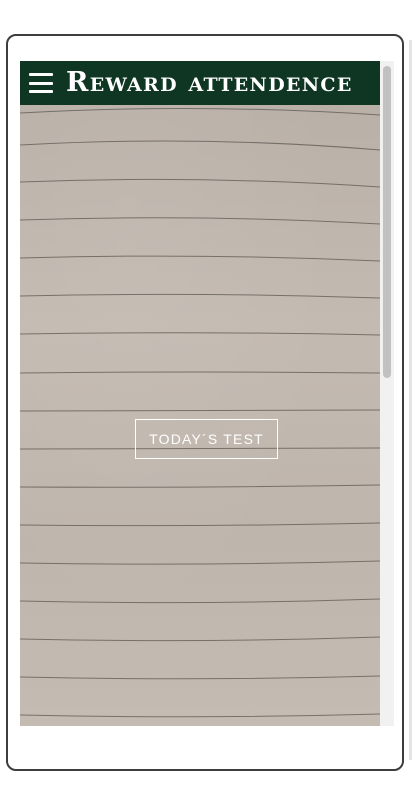 This screenshot has width=415, height=791. Describe the element at coordinates (206, 439) in the screenshot. I see `todays-test-button: TODAY´S TEST` at that location.